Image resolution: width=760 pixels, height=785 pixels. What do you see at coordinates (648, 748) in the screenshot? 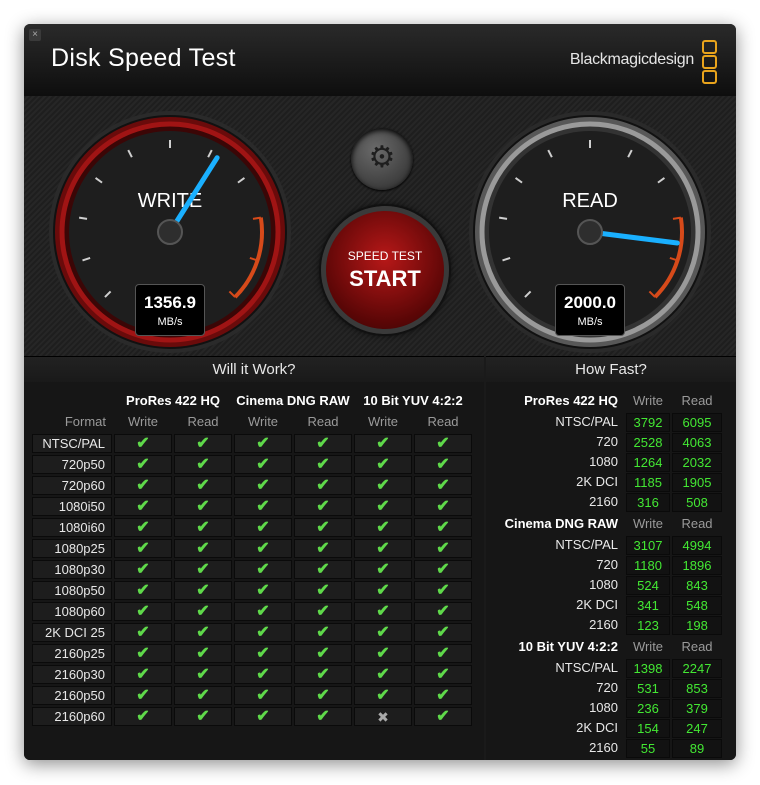
I see `write-frame-rate: 55` at bounding box center [648, 748].